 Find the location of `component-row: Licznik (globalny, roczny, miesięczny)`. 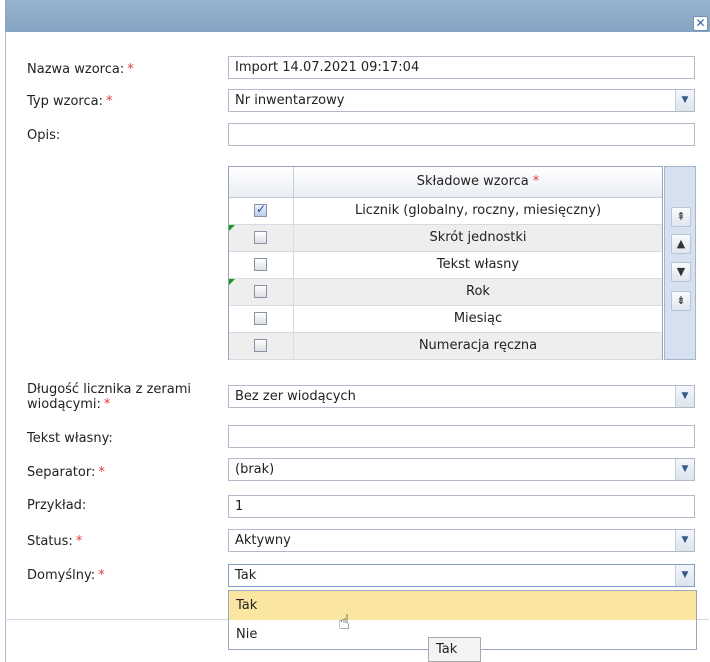

component-row: Licznik (globalny, roczny, miesięczny) is located at coordinates (445, 211).